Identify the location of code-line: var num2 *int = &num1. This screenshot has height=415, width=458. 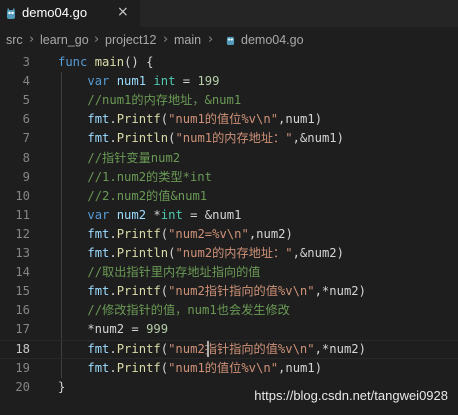
(149, 215).